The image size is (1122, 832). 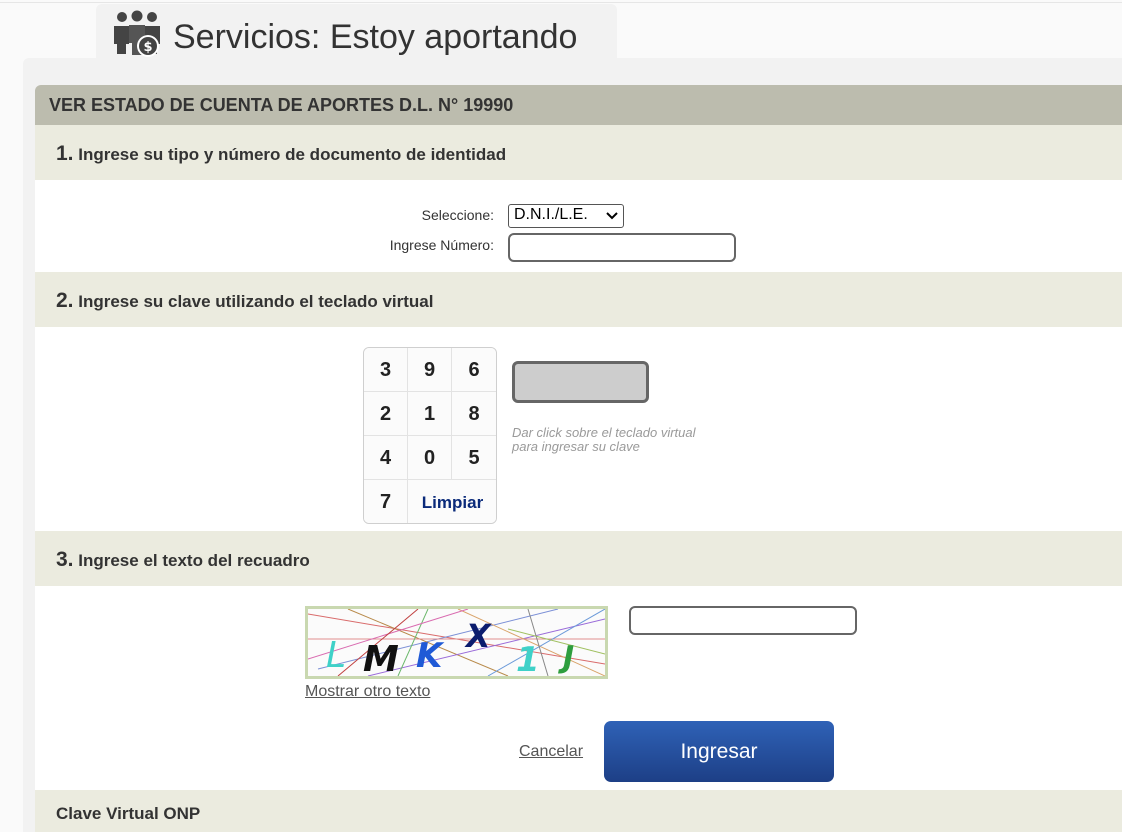 I want to click on captcha-char: X, so click(x=478, y=636).